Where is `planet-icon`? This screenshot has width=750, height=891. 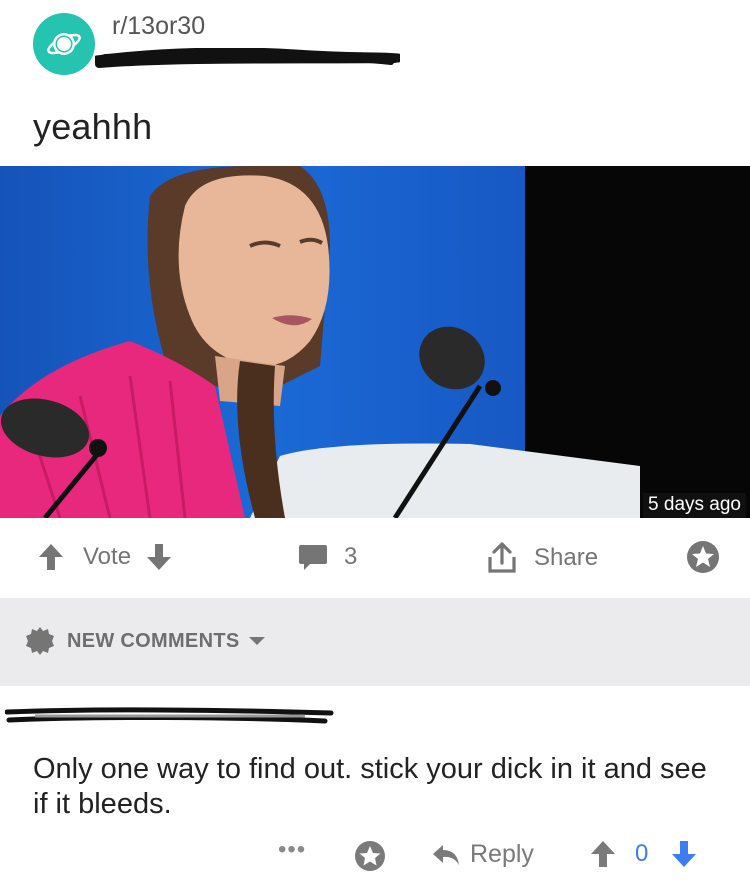
planet-icon is located at coordinates (64, 44).